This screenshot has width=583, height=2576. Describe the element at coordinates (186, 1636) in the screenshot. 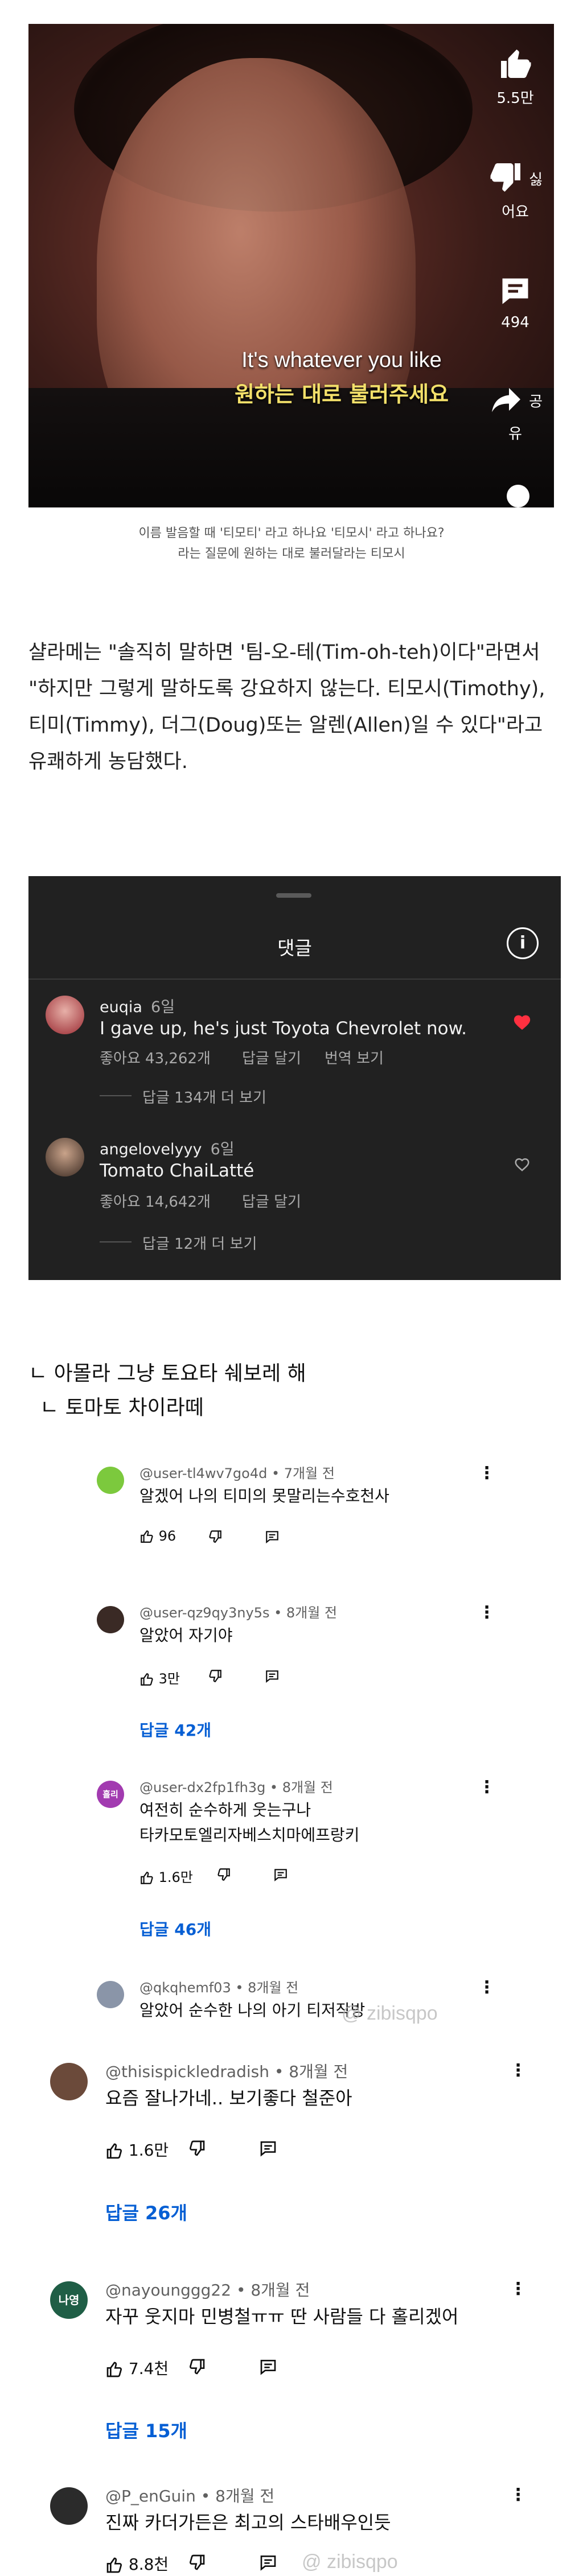

I see `comment-text: 알았어 자기야` at that location.